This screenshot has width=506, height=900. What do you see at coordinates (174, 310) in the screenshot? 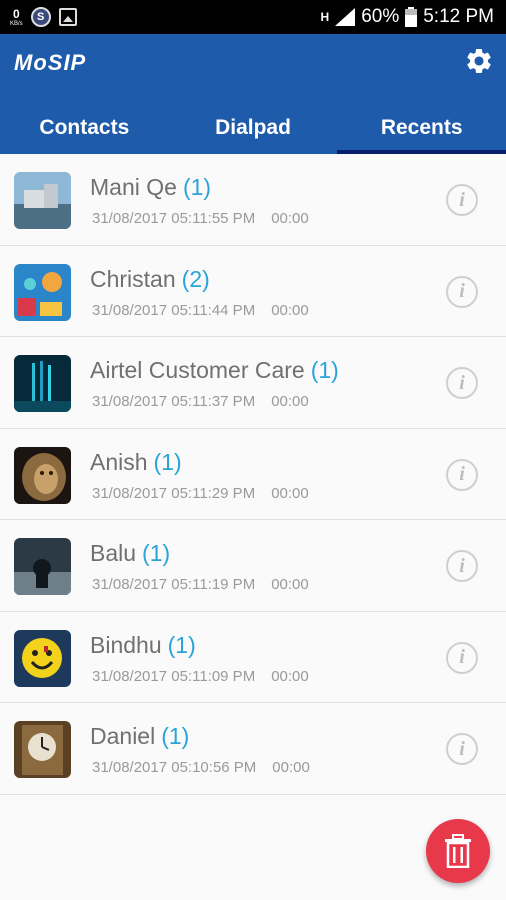
I see `call-datetime: 31/08/2017 05:11:44 PM` at bounding box center [174, 310].